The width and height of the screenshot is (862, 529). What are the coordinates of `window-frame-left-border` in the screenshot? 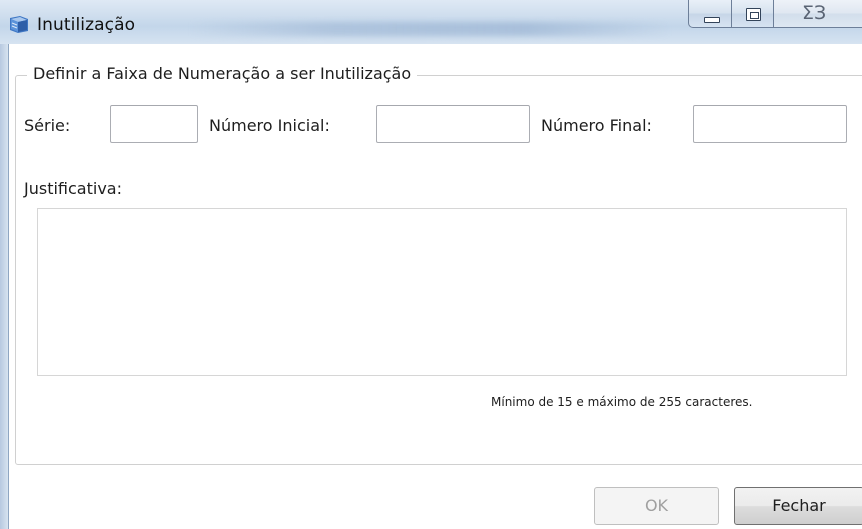 It's located at (8, 286).